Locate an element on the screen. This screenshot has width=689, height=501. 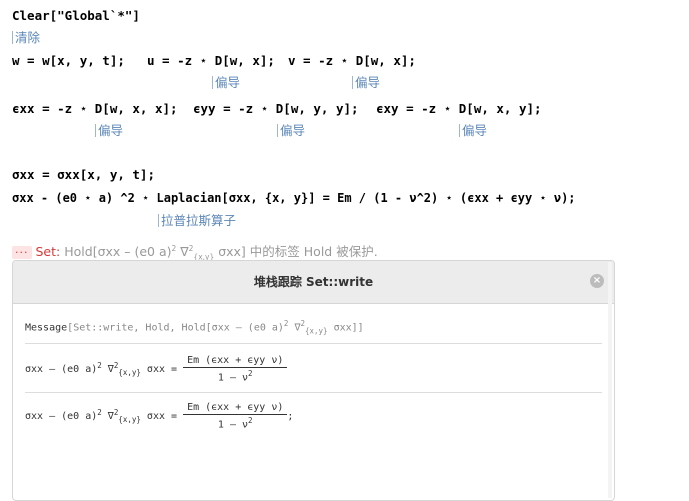
annotation-clear: 清除 is located at coordinates (26, 36).